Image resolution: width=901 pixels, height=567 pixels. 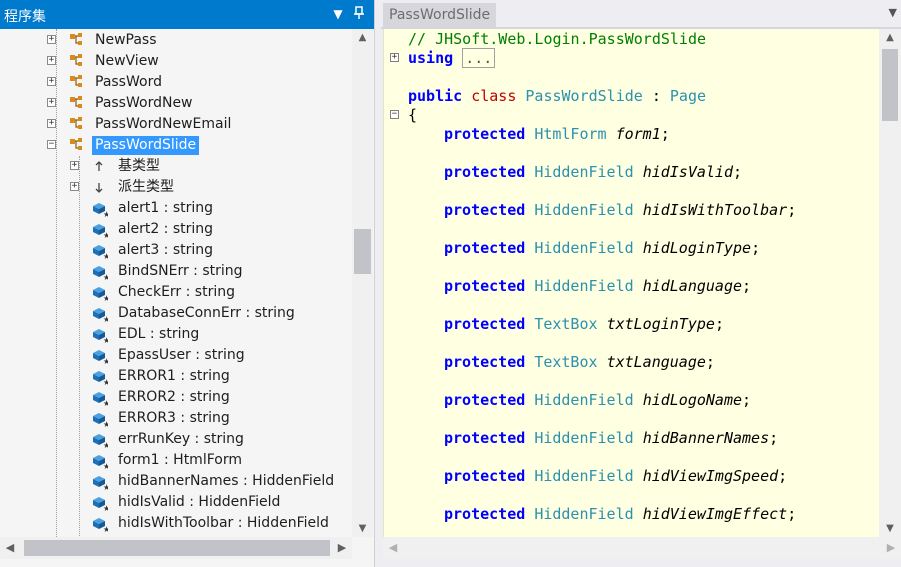 I want to click on tree-item-field: ★ DatabaseConnErr : string, so click(x=176, y=313).